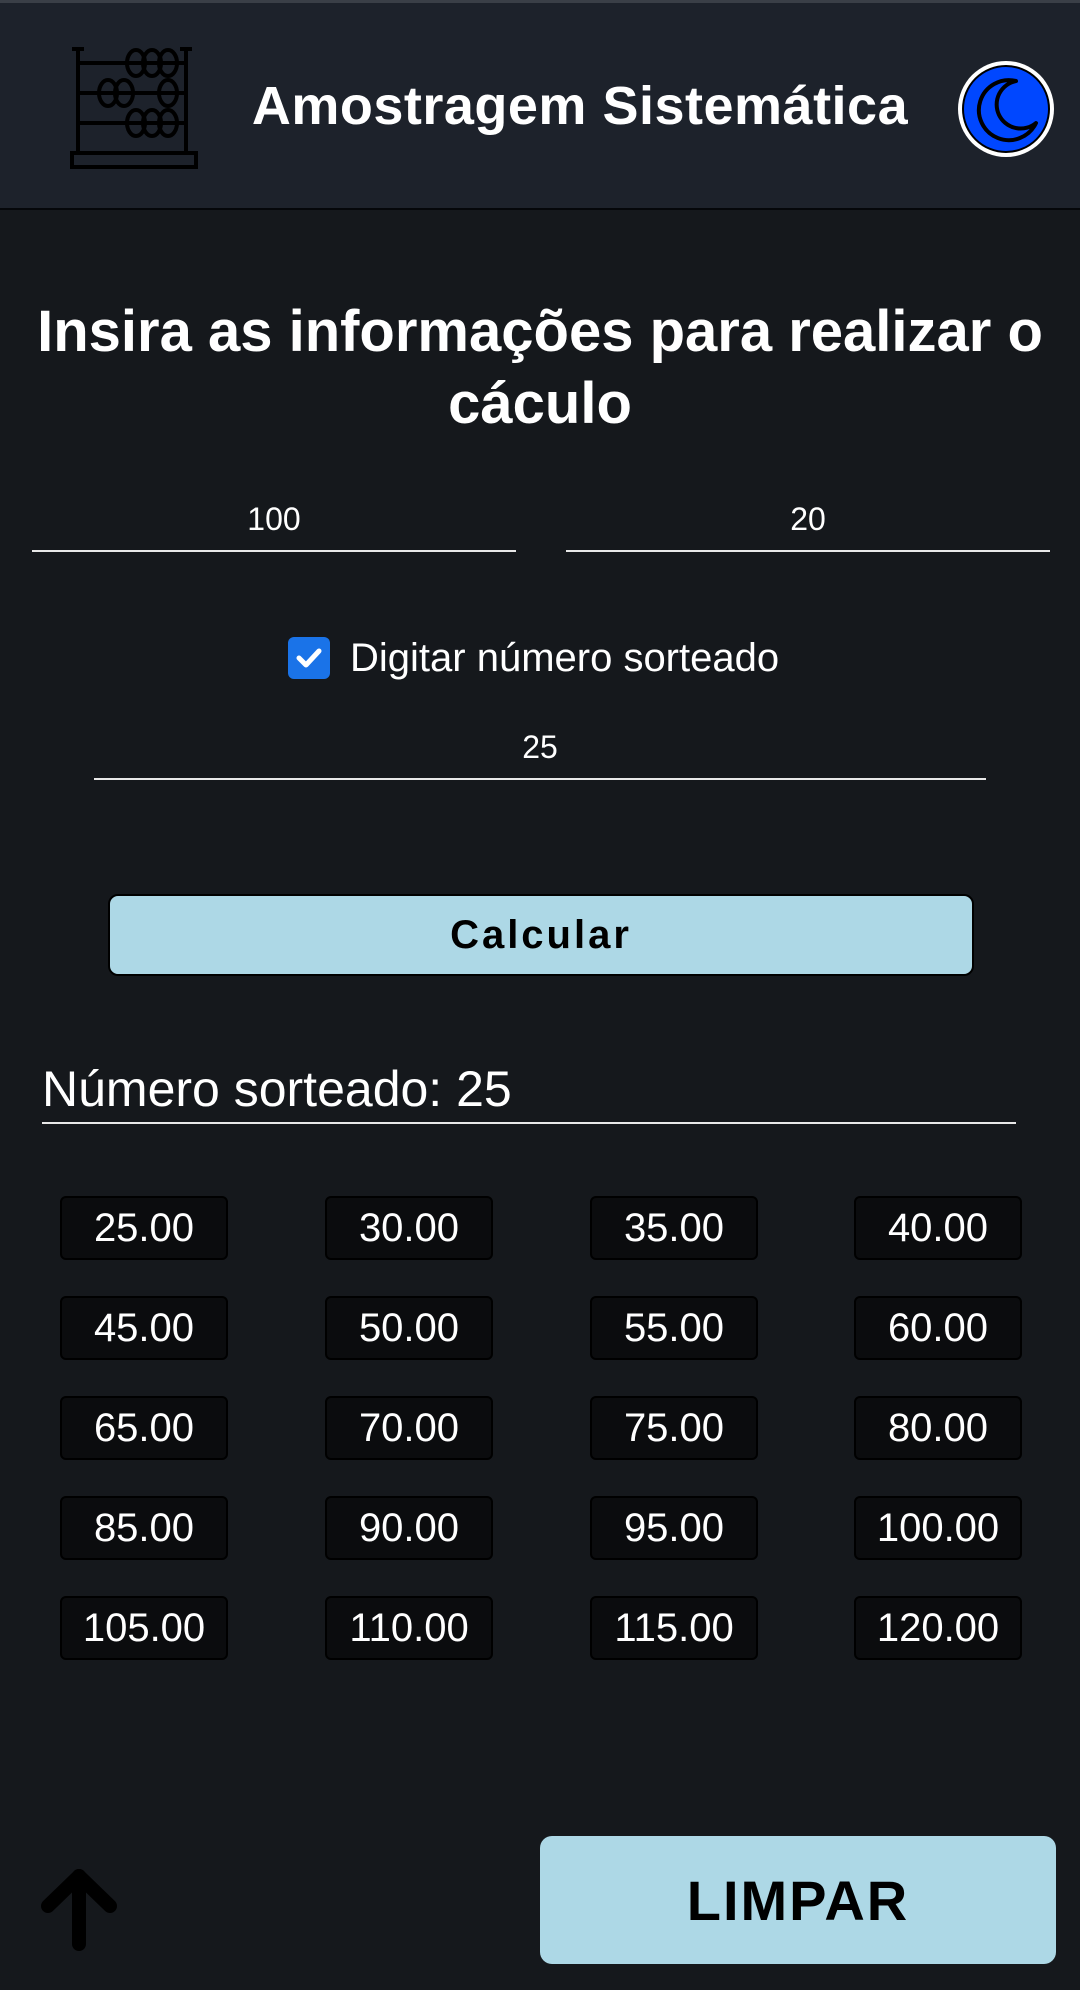 The height and width of the screenshot is (1990, 1080). I want to click on arrow-up-icon, so click(79, 1910).